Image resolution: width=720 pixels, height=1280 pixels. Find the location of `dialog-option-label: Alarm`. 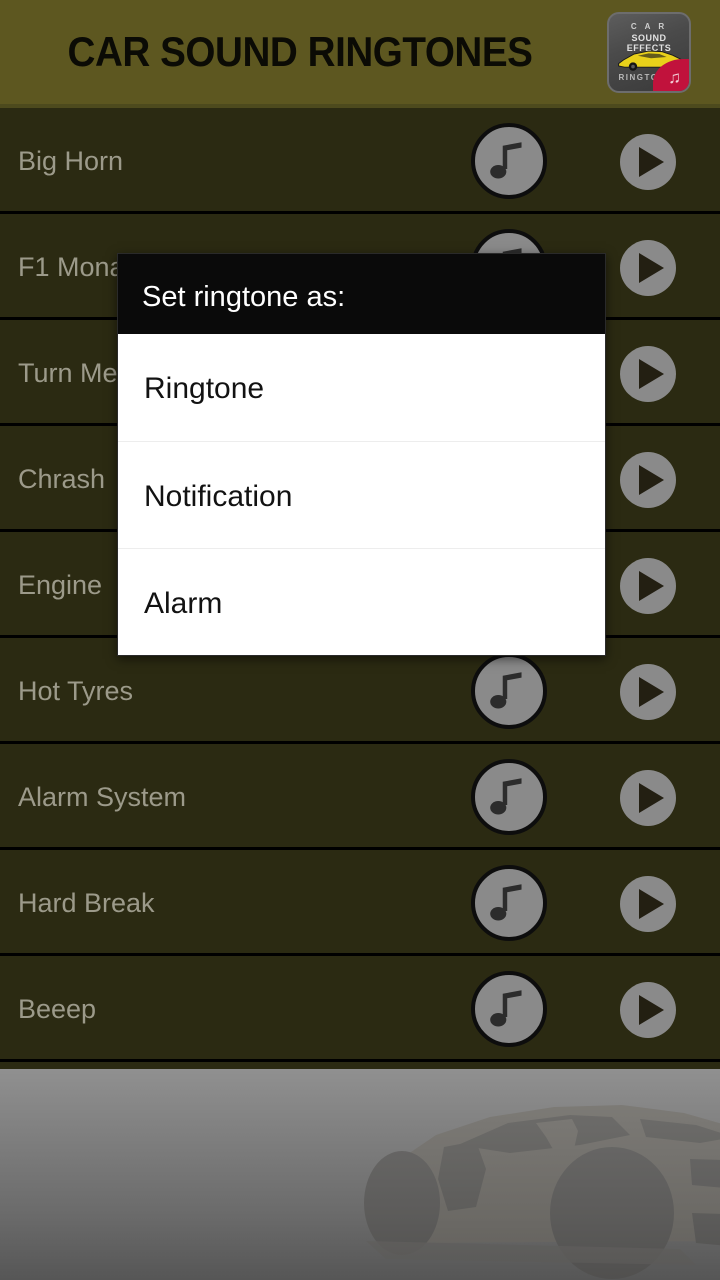

dialog-option-label: Alarm is located at coordinates (183, 603).